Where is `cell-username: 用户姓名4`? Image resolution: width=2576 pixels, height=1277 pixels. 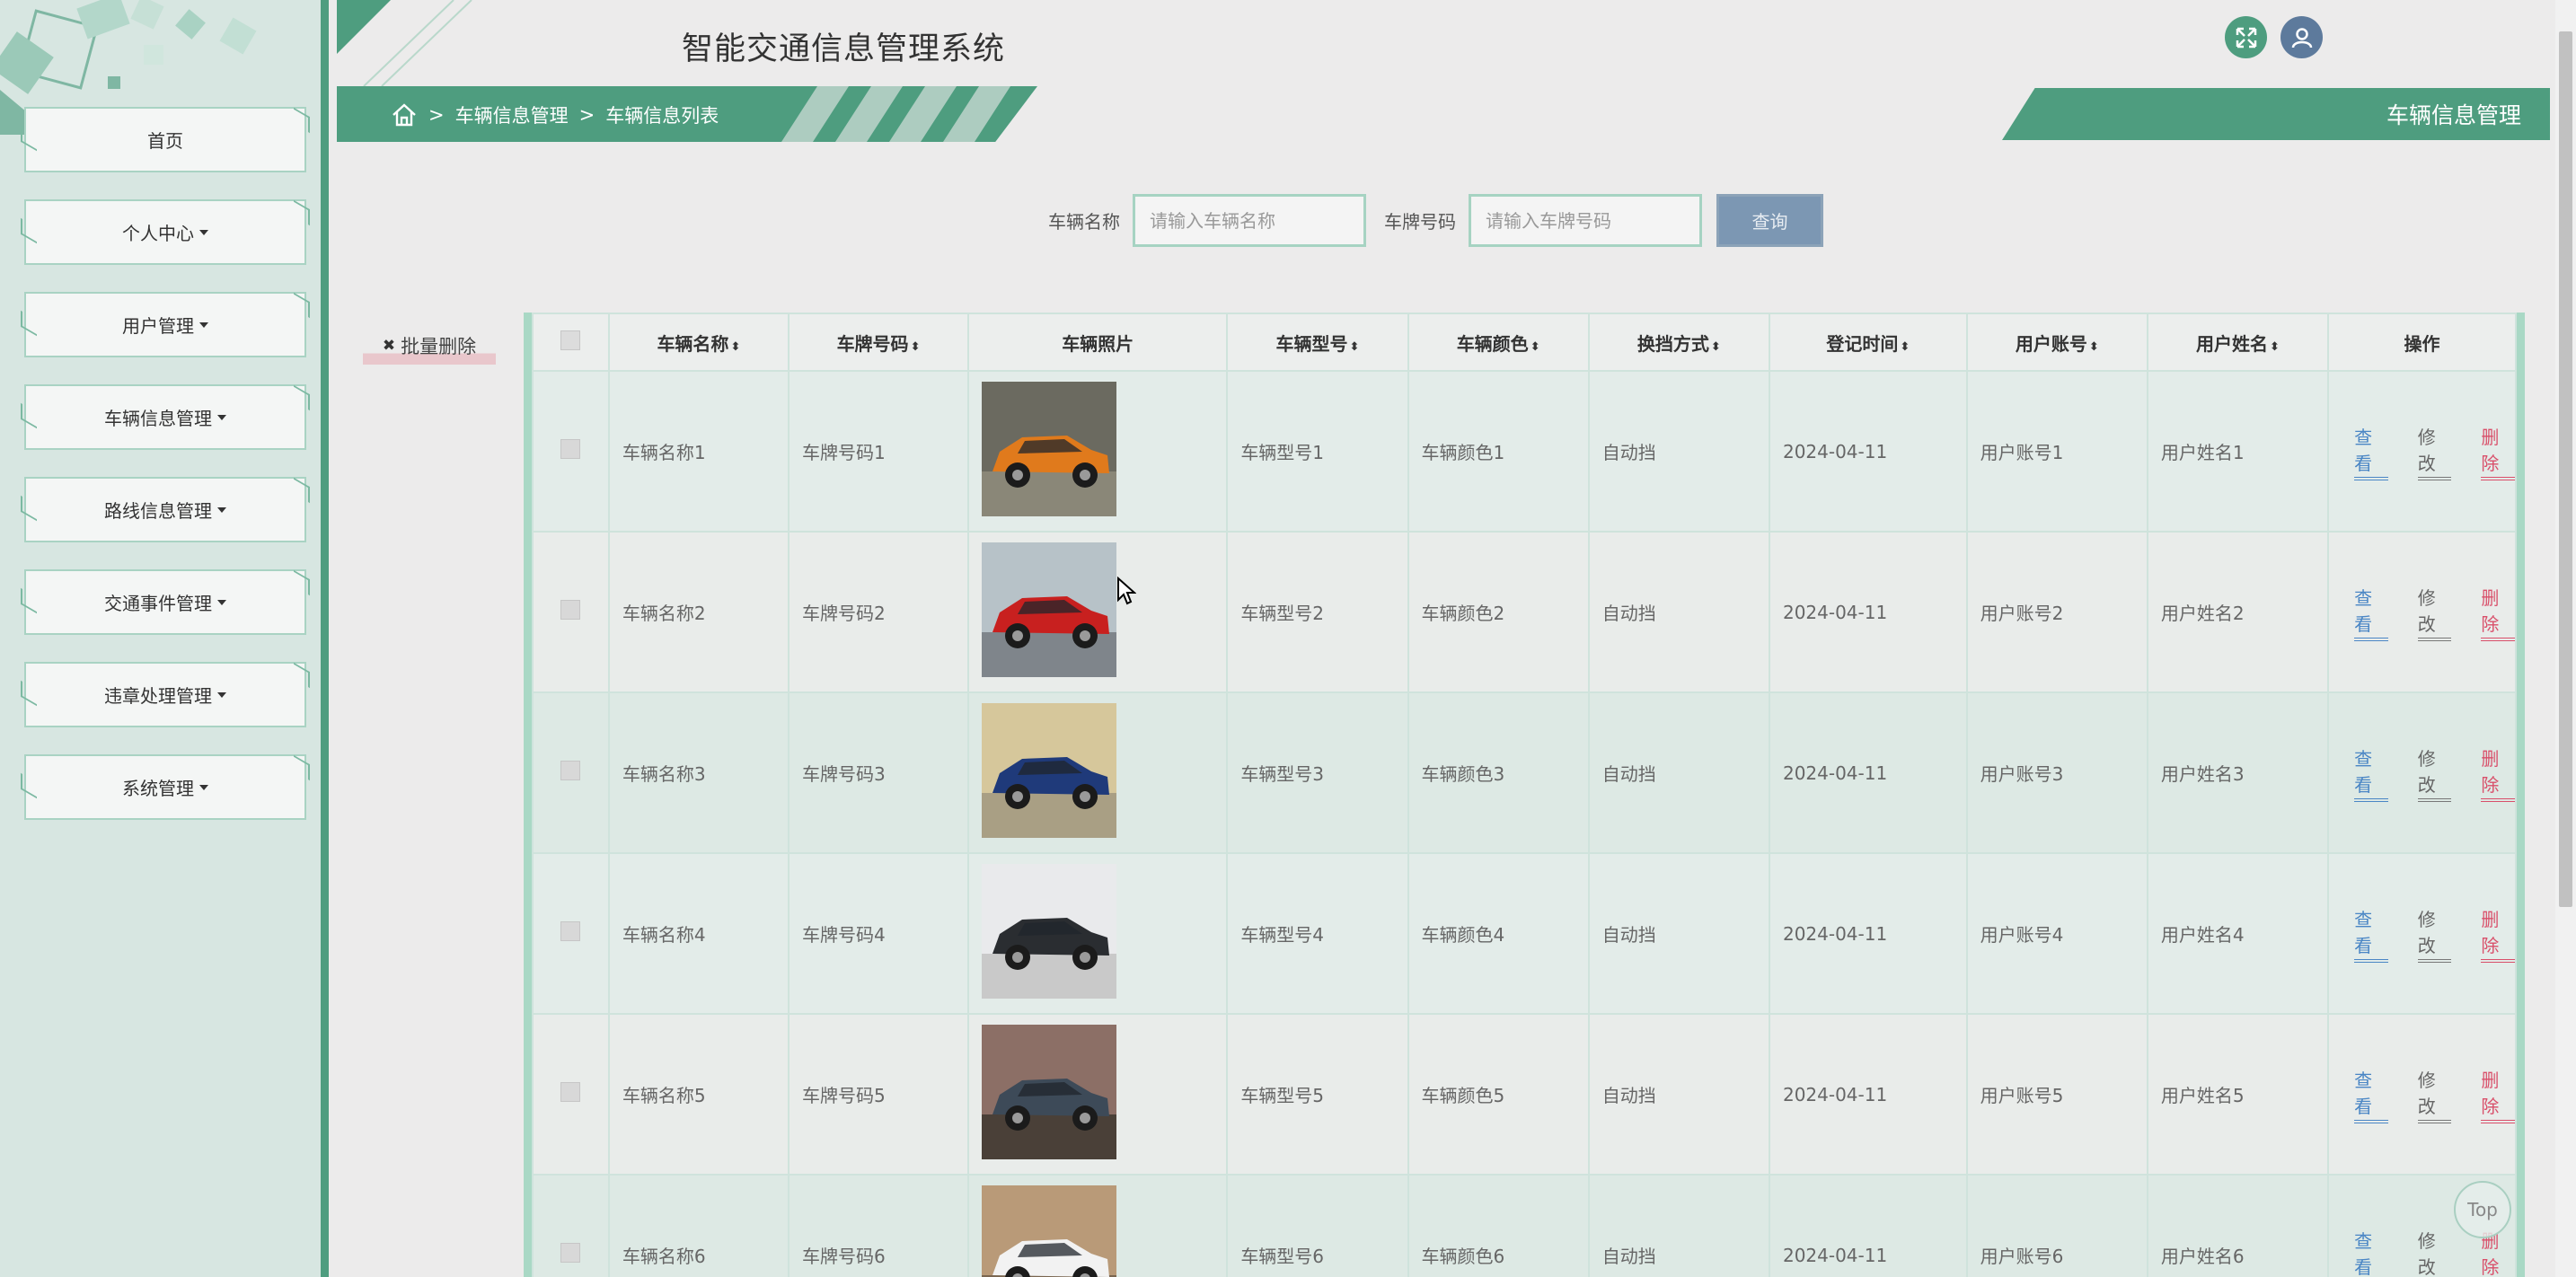 cell-username: 用户姓名4 is located at coordinates (2238, 934).